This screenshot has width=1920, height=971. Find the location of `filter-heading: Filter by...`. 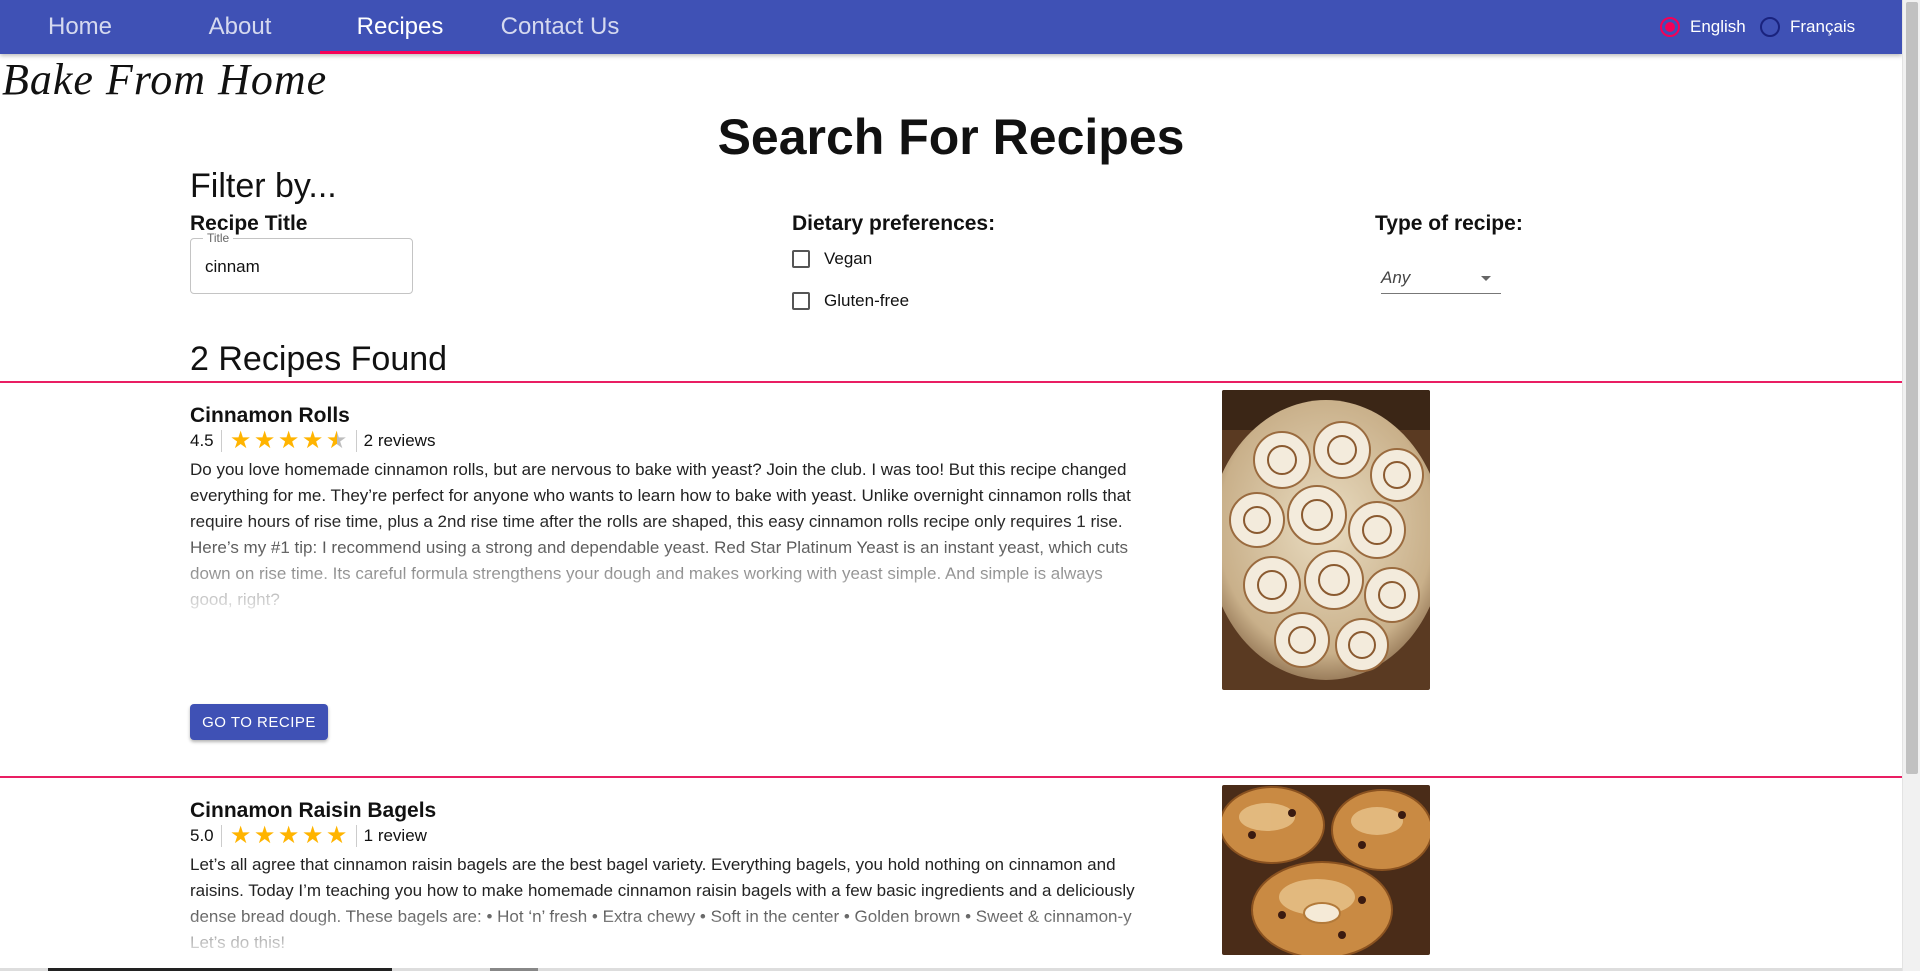

filter-heading: Filter by... is located at coordinates (263, 186).